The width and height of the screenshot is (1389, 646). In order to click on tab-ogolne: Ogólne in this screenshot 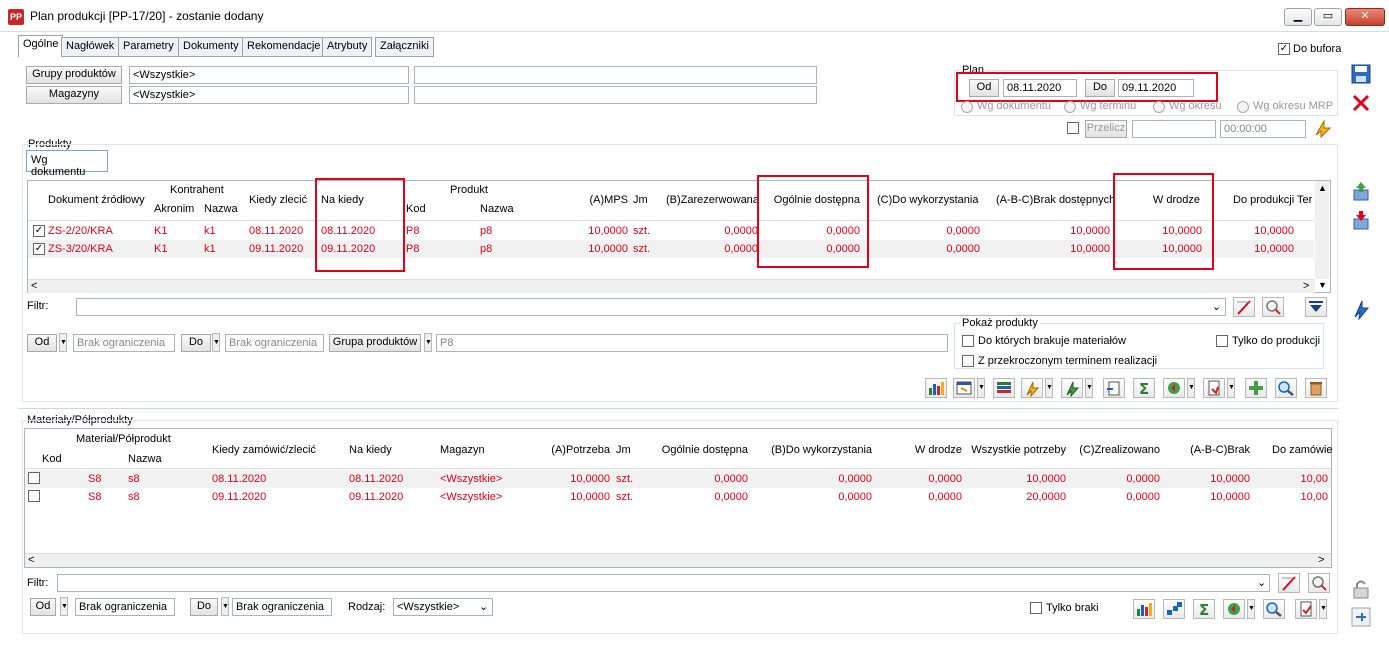, I will do `click(41, 46)`.